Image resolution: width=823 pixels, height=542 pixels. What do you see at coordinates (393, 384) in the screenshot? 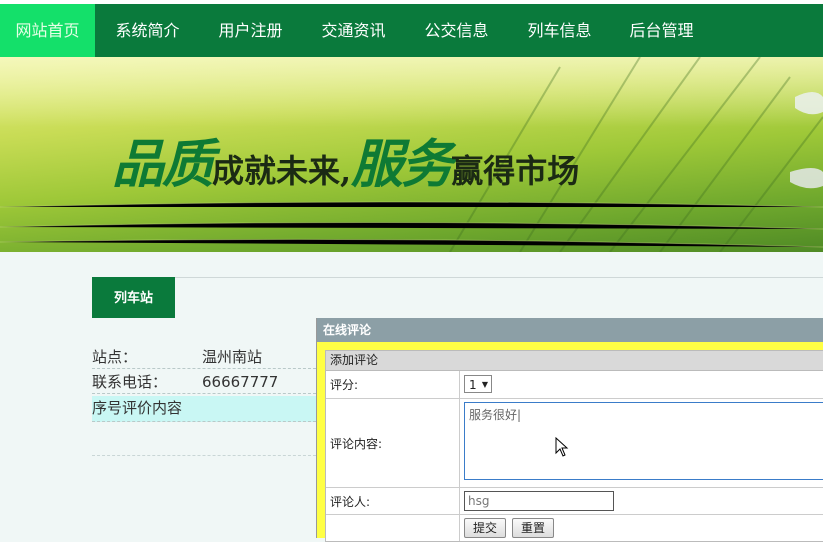
I see `score-label: 评分:` at bounding box center [393, 384].